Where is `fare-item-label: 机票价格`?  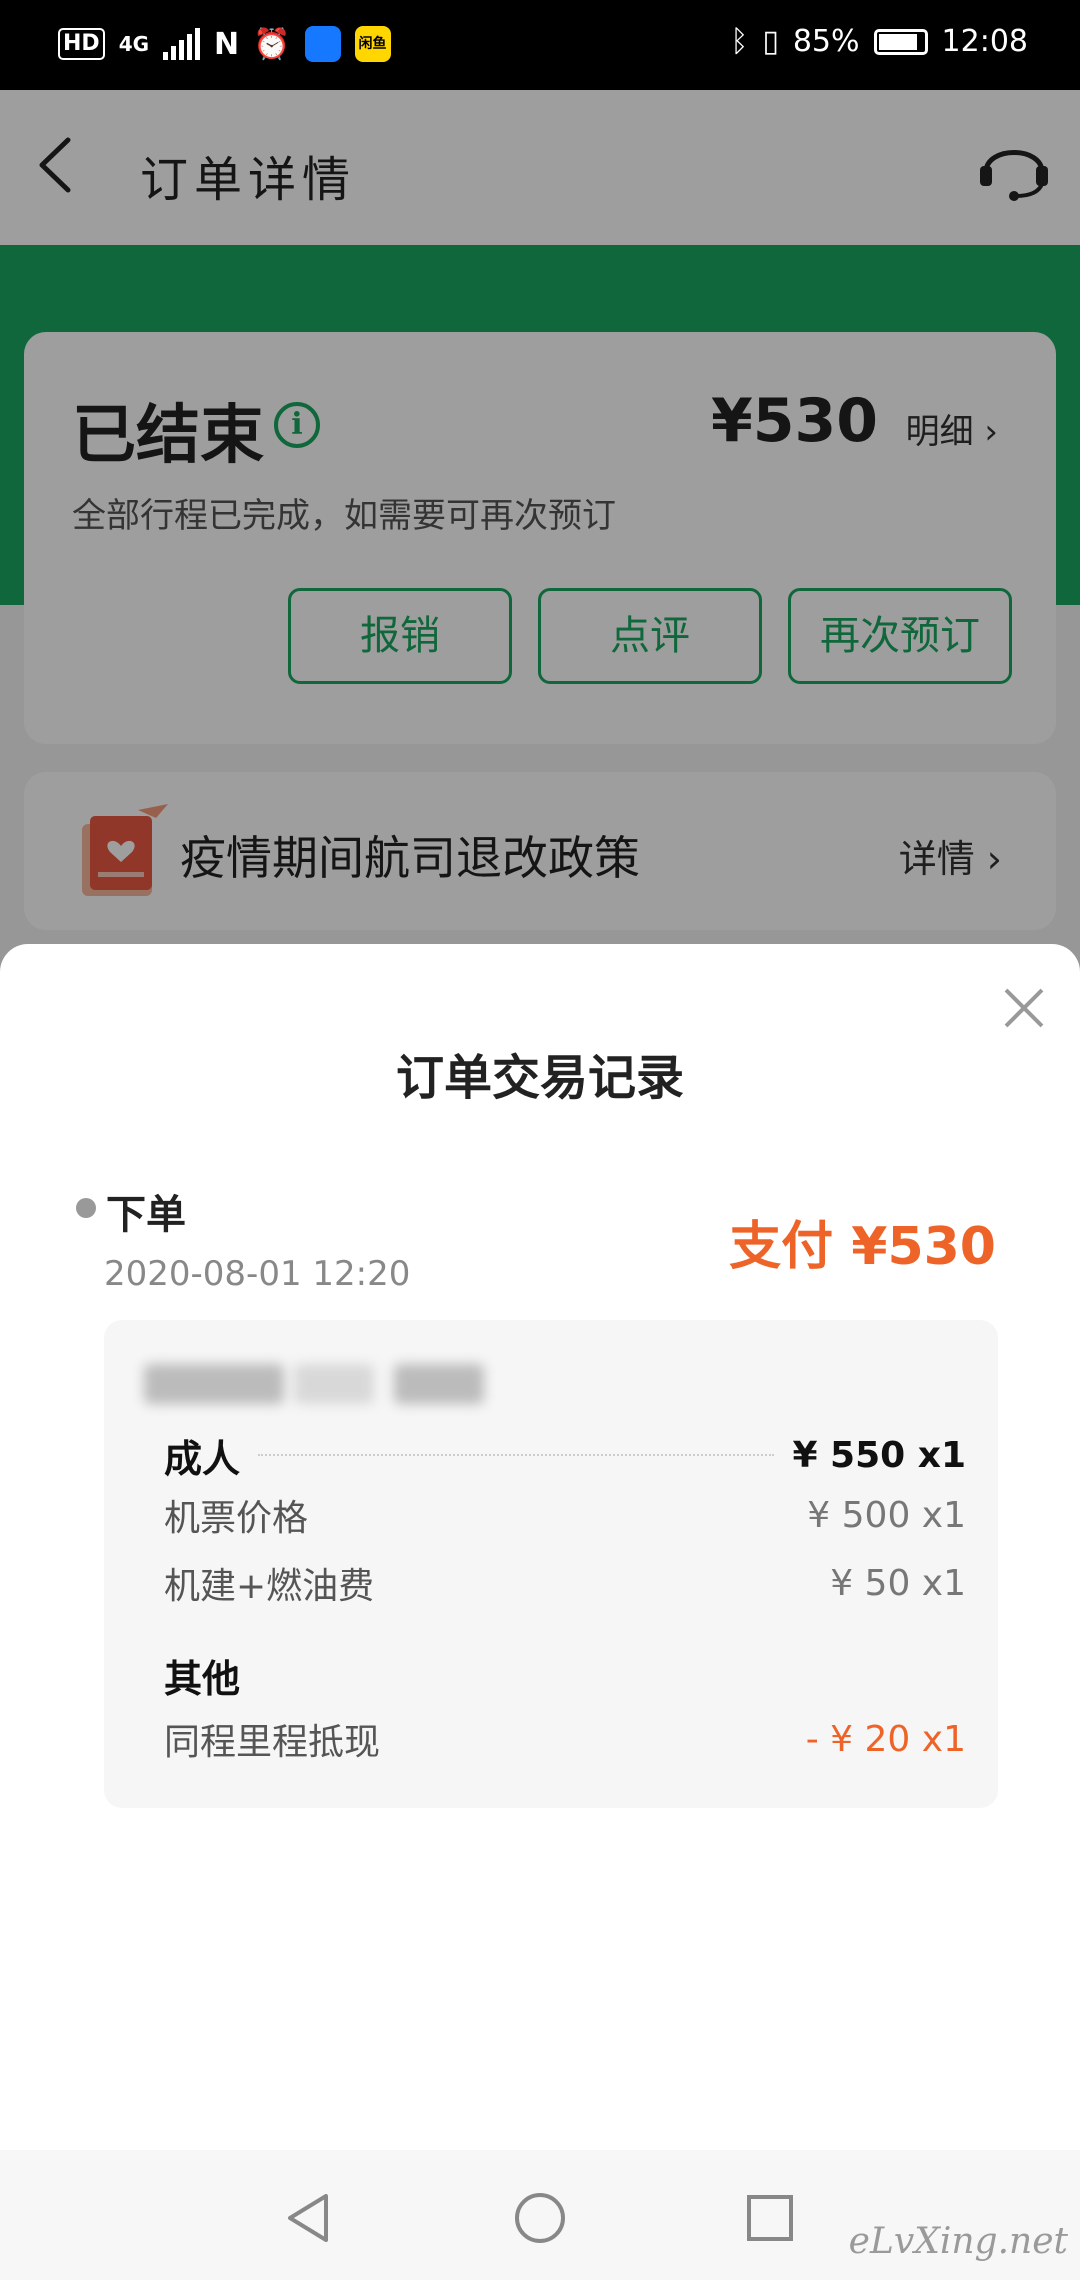 fare-item-label: 机票价格 is located at coordinates (236, 1518).